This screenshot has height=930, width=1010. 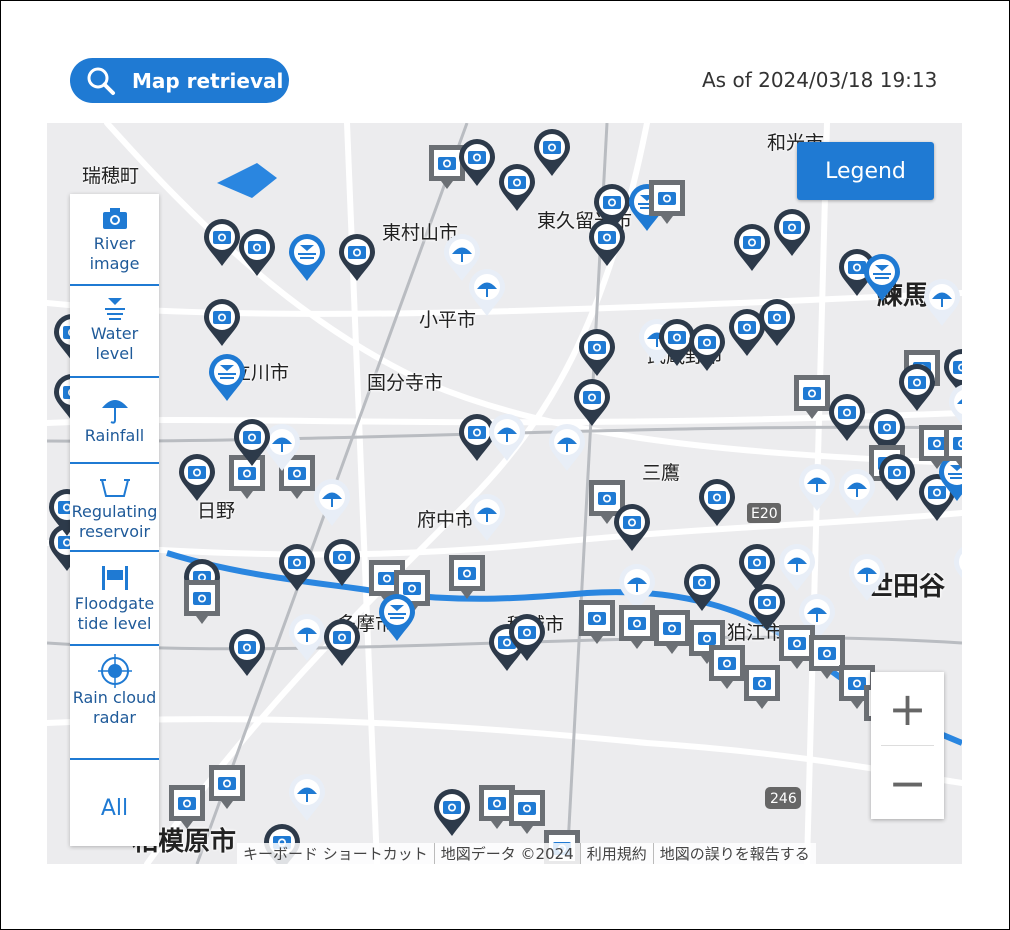 I want to click on filter-rain-cloud-radar: Rain cloud radar, so click(x=114, y=703).